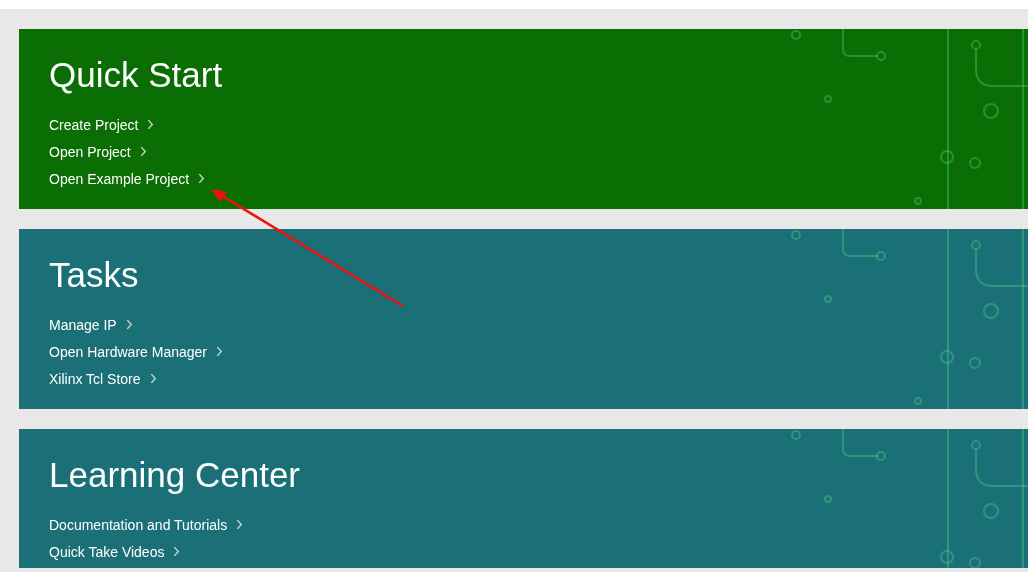 The height and width of the screenshot is (572, 1028). What do you see at coordinates (103, 378) in the screenshot?
I see `section-link: Xilinx Tcl Store` at bounding box center [103, 378].